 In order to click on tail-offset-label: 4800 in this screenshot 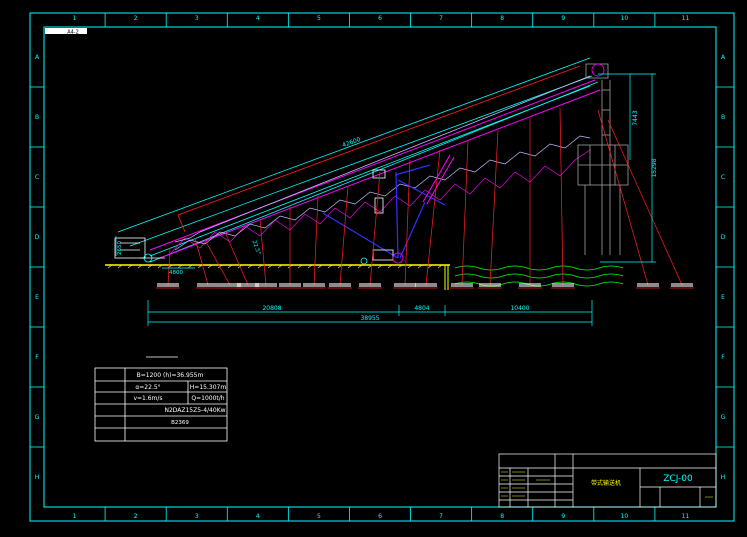, I will do `click(176, 273)`.